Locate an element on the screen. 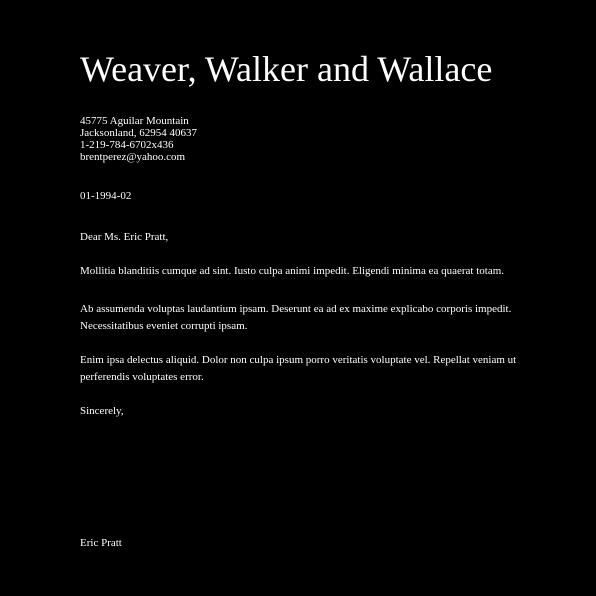 This screenshot has height=596, width=596. address-city: Jacksonland, 62954 40637 is located at coordinates (139, 133).